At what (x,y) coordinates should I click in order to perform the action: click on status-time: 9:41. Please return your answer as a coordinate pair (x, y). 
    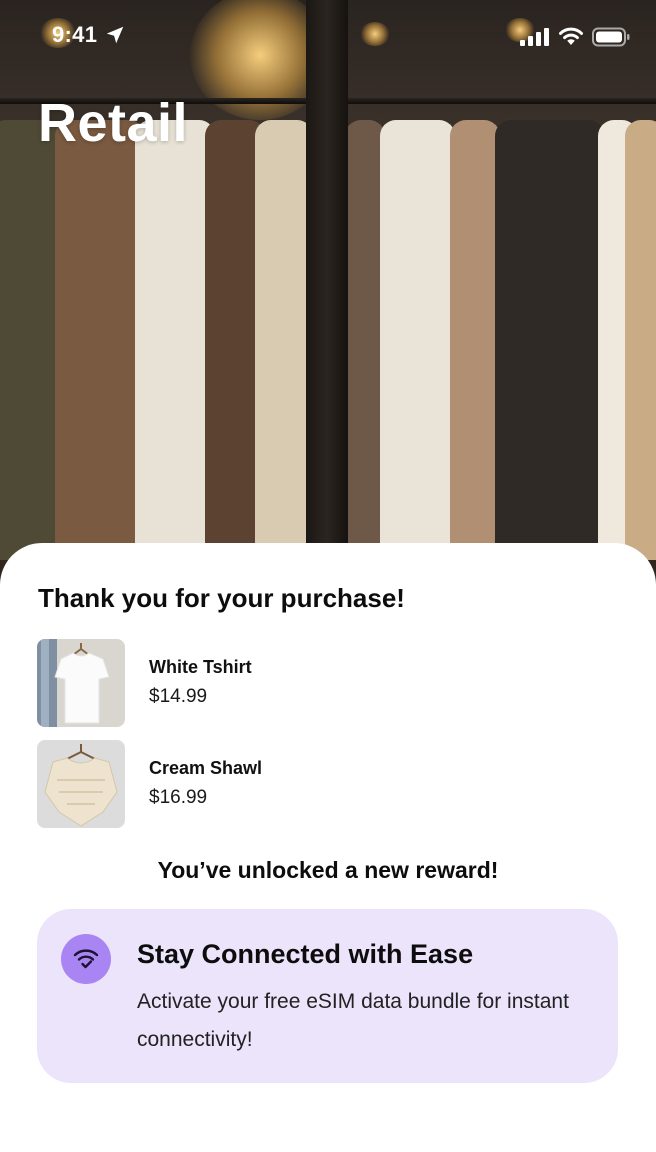
    Looking at the image, I should click on (75, 34).